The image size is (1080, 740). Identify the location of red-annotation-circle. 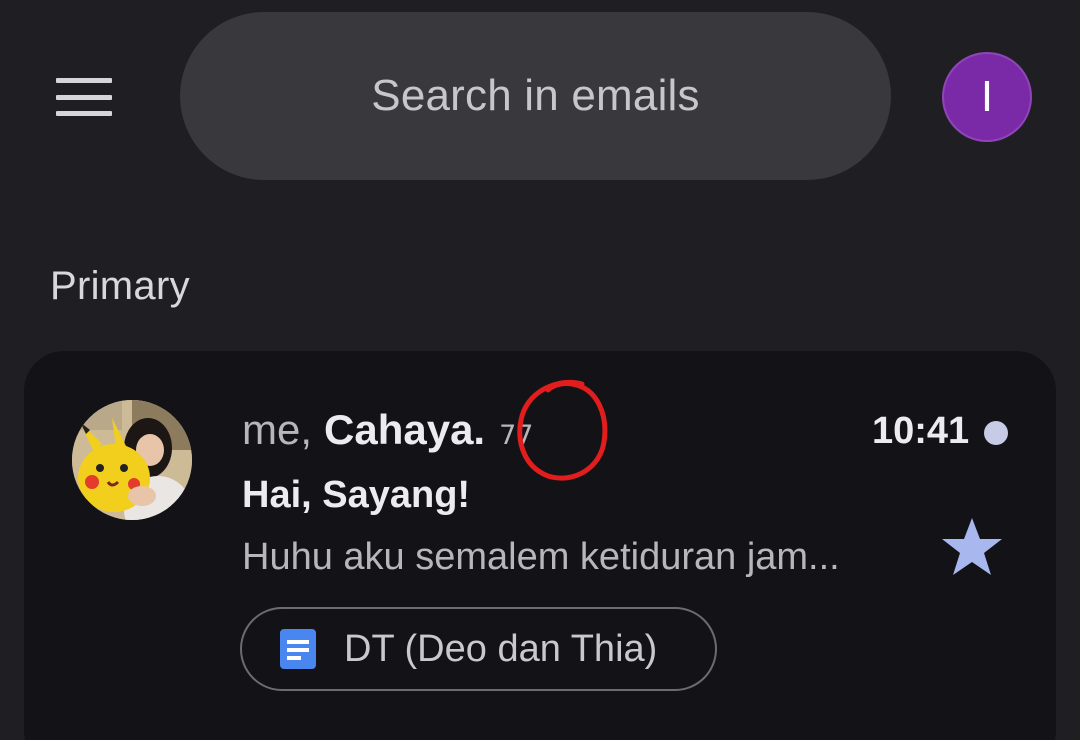
(562, 430).